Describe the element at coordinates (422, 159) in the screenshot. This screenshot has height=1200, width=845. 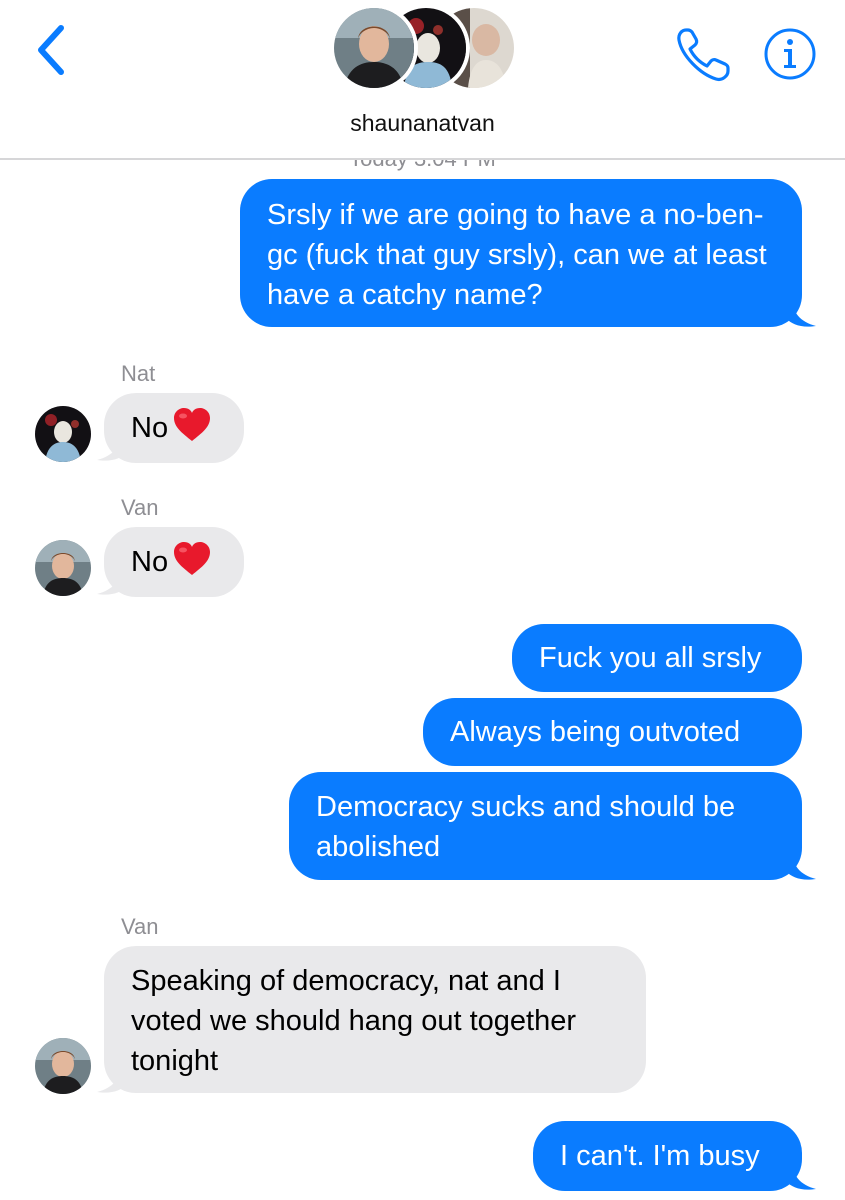
I see `header-divider` at that location.